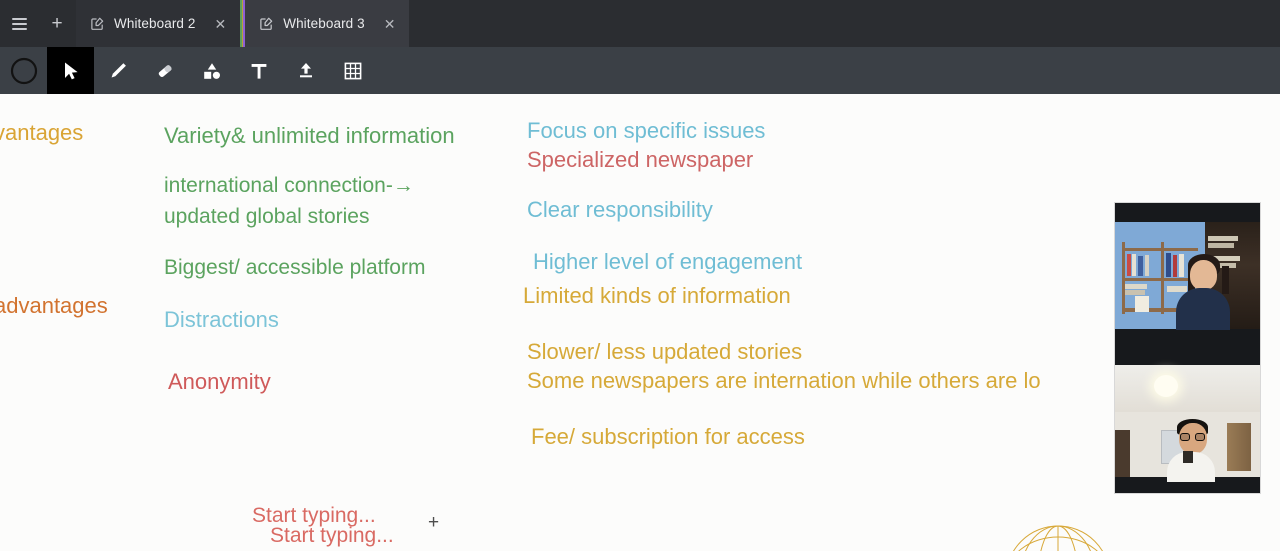 The image size is (1280, 551). I want to click on img-learning-logo: IMG L E A R N I N G Real Education, so click(1119, 534).